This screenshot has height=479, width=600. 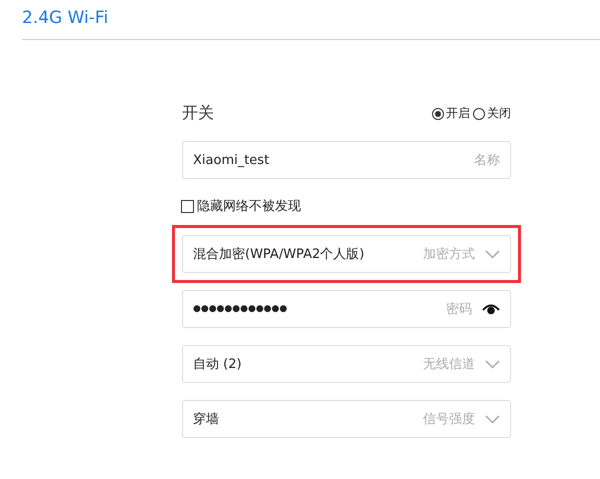 I want to click on password-field: ●●●●●●●●●●●● 密码, so click(x=346, y=309).